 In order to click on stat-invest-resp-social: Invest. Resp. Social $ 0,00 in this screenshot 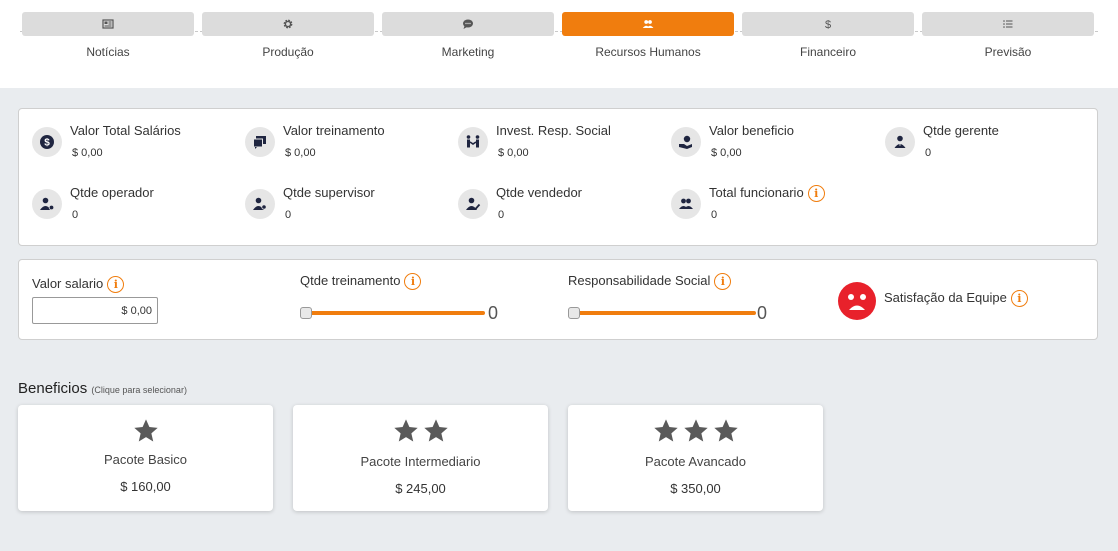, I will do `click(558, 143)`.